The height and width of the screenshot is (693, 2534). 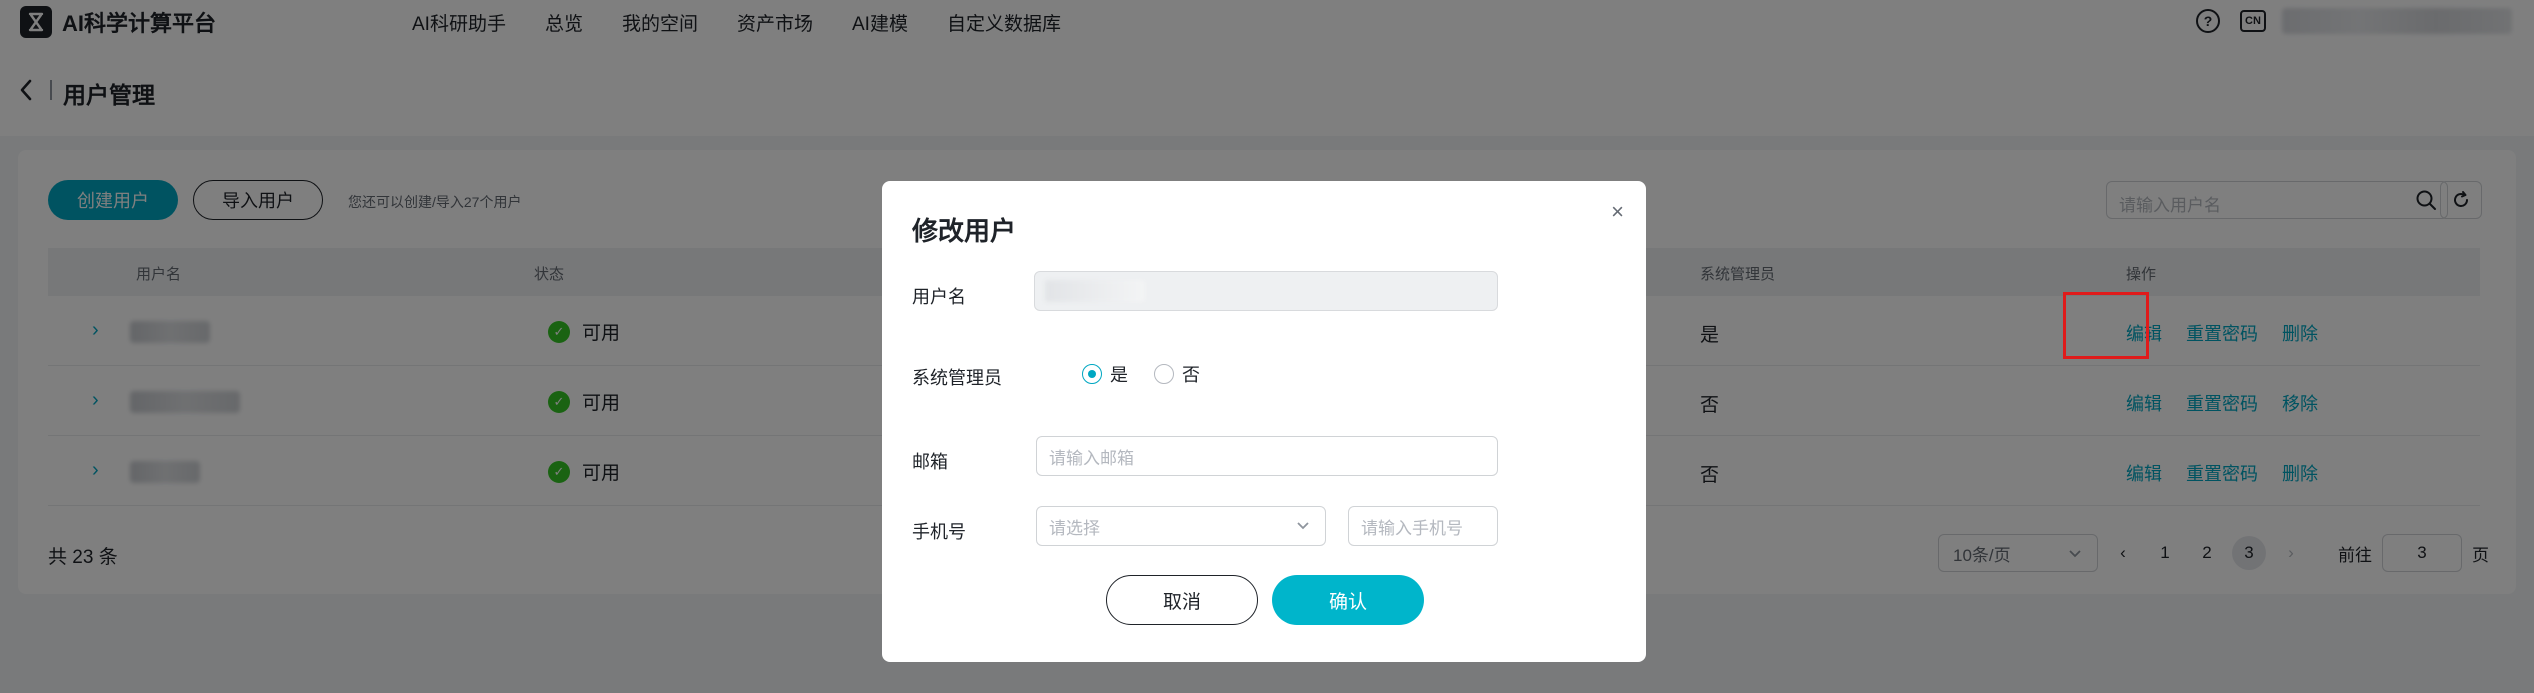 I want to click on phone-label: 手机号, so click(x=939, y=532).